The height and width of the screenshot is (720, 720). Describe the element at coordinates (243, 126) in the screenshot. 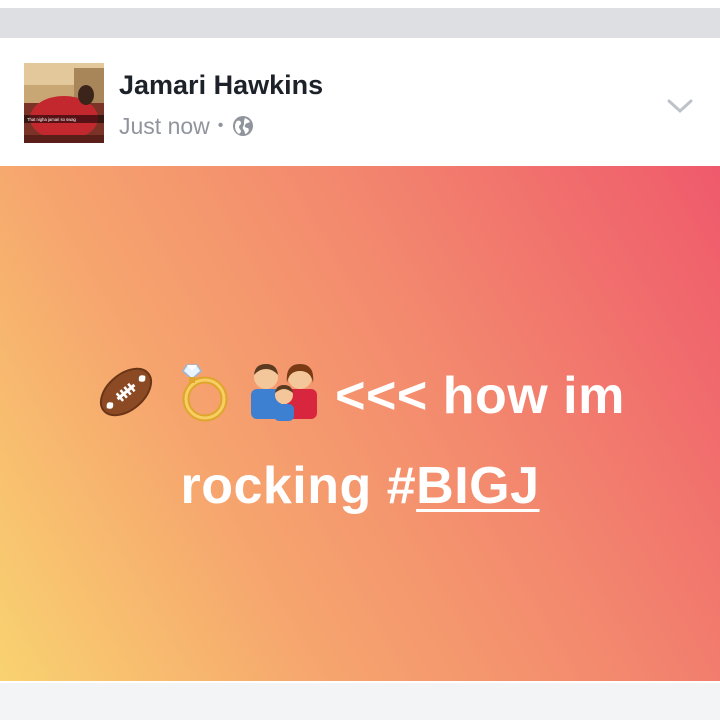

I see `globe-icon` at that location.